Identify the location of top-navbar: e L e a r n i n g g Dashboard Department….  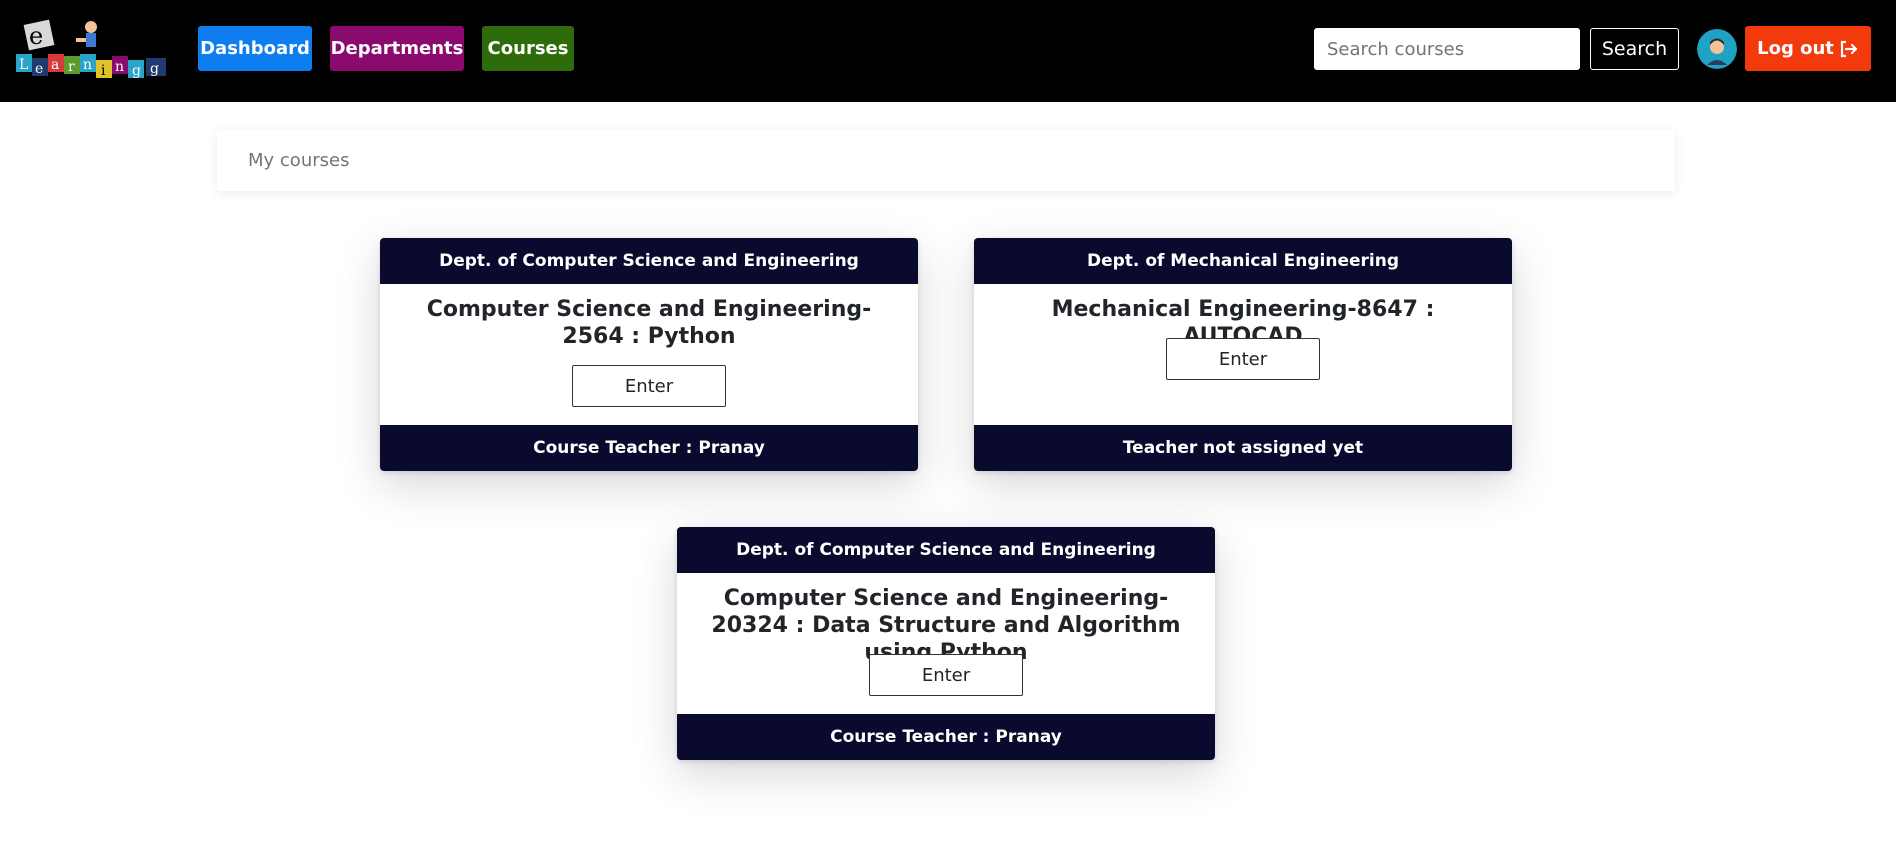
(948, 51).